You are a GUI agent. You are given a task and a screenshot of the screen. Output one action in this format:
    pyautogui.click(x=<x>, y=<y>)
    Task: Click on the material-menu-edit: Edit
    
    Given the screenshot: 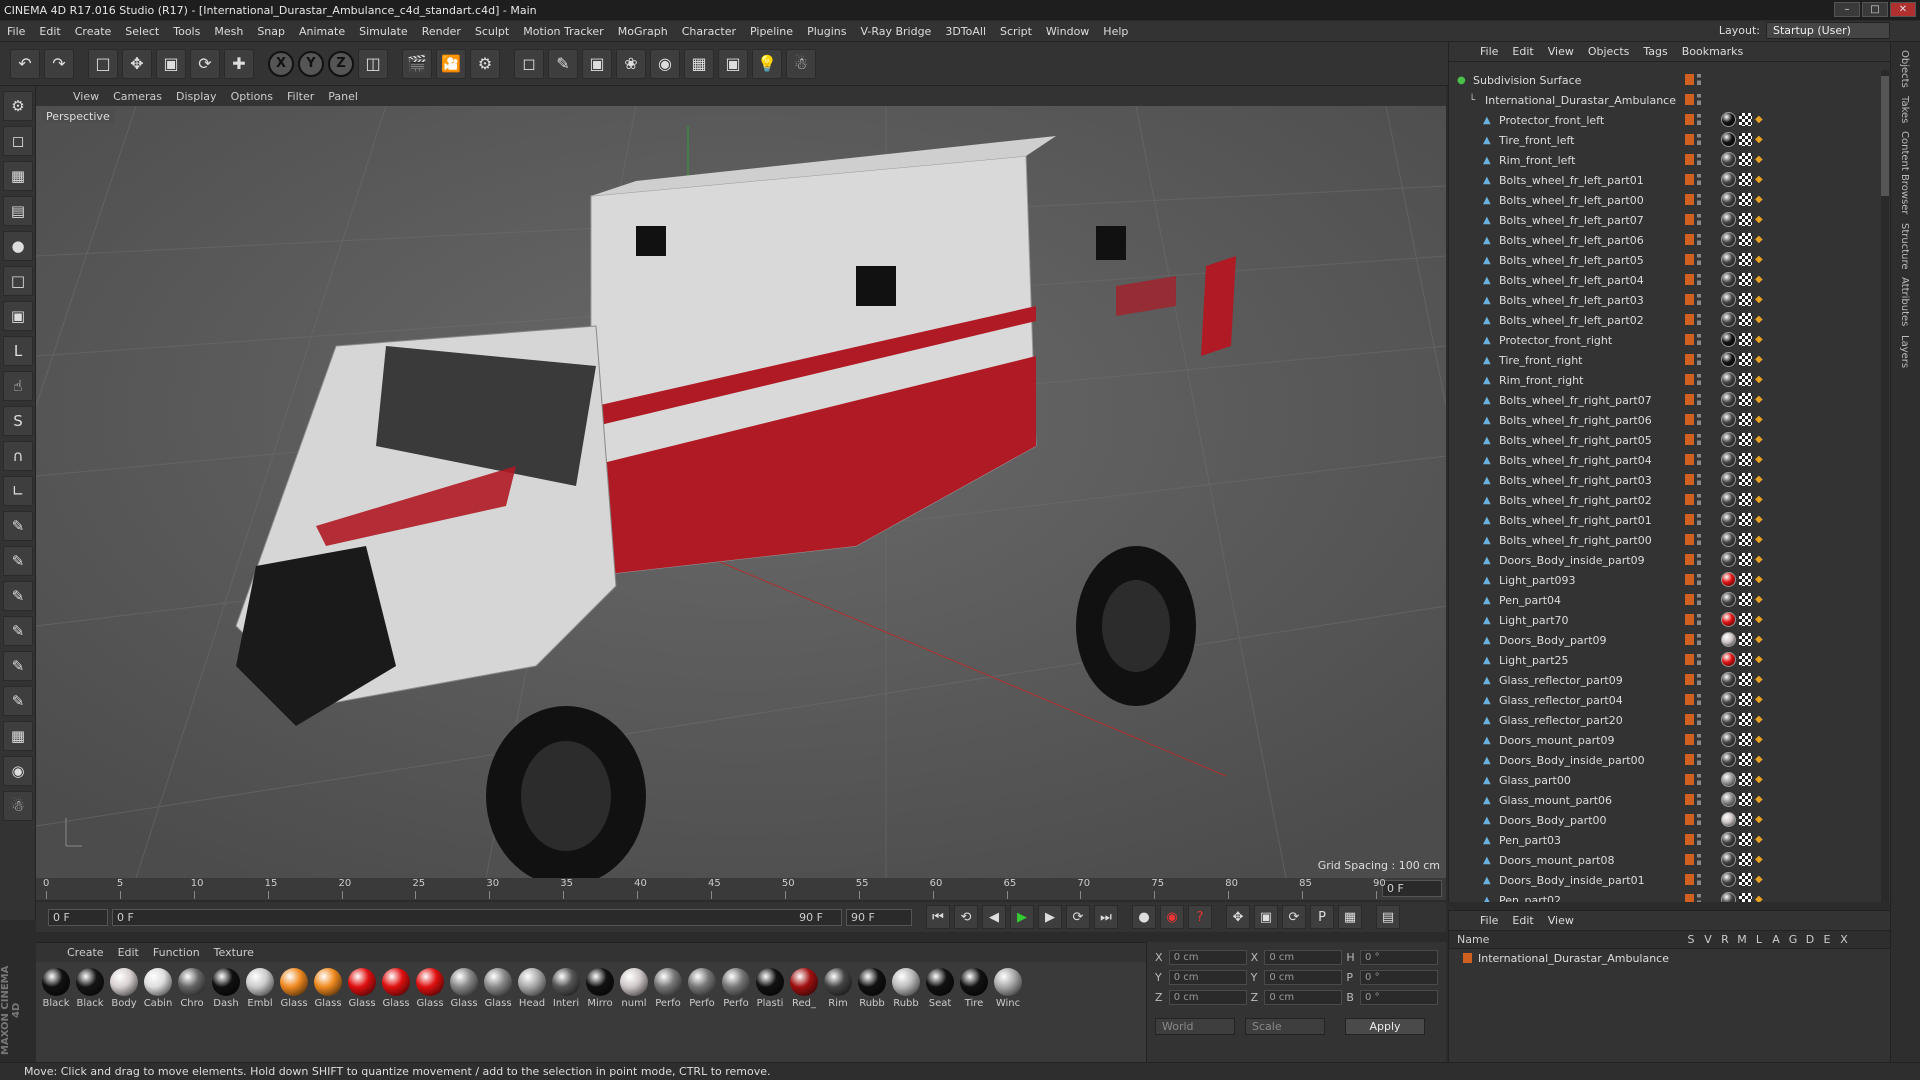 What is the action you would take?
    pyautogui.click(x=128, y=952)
    